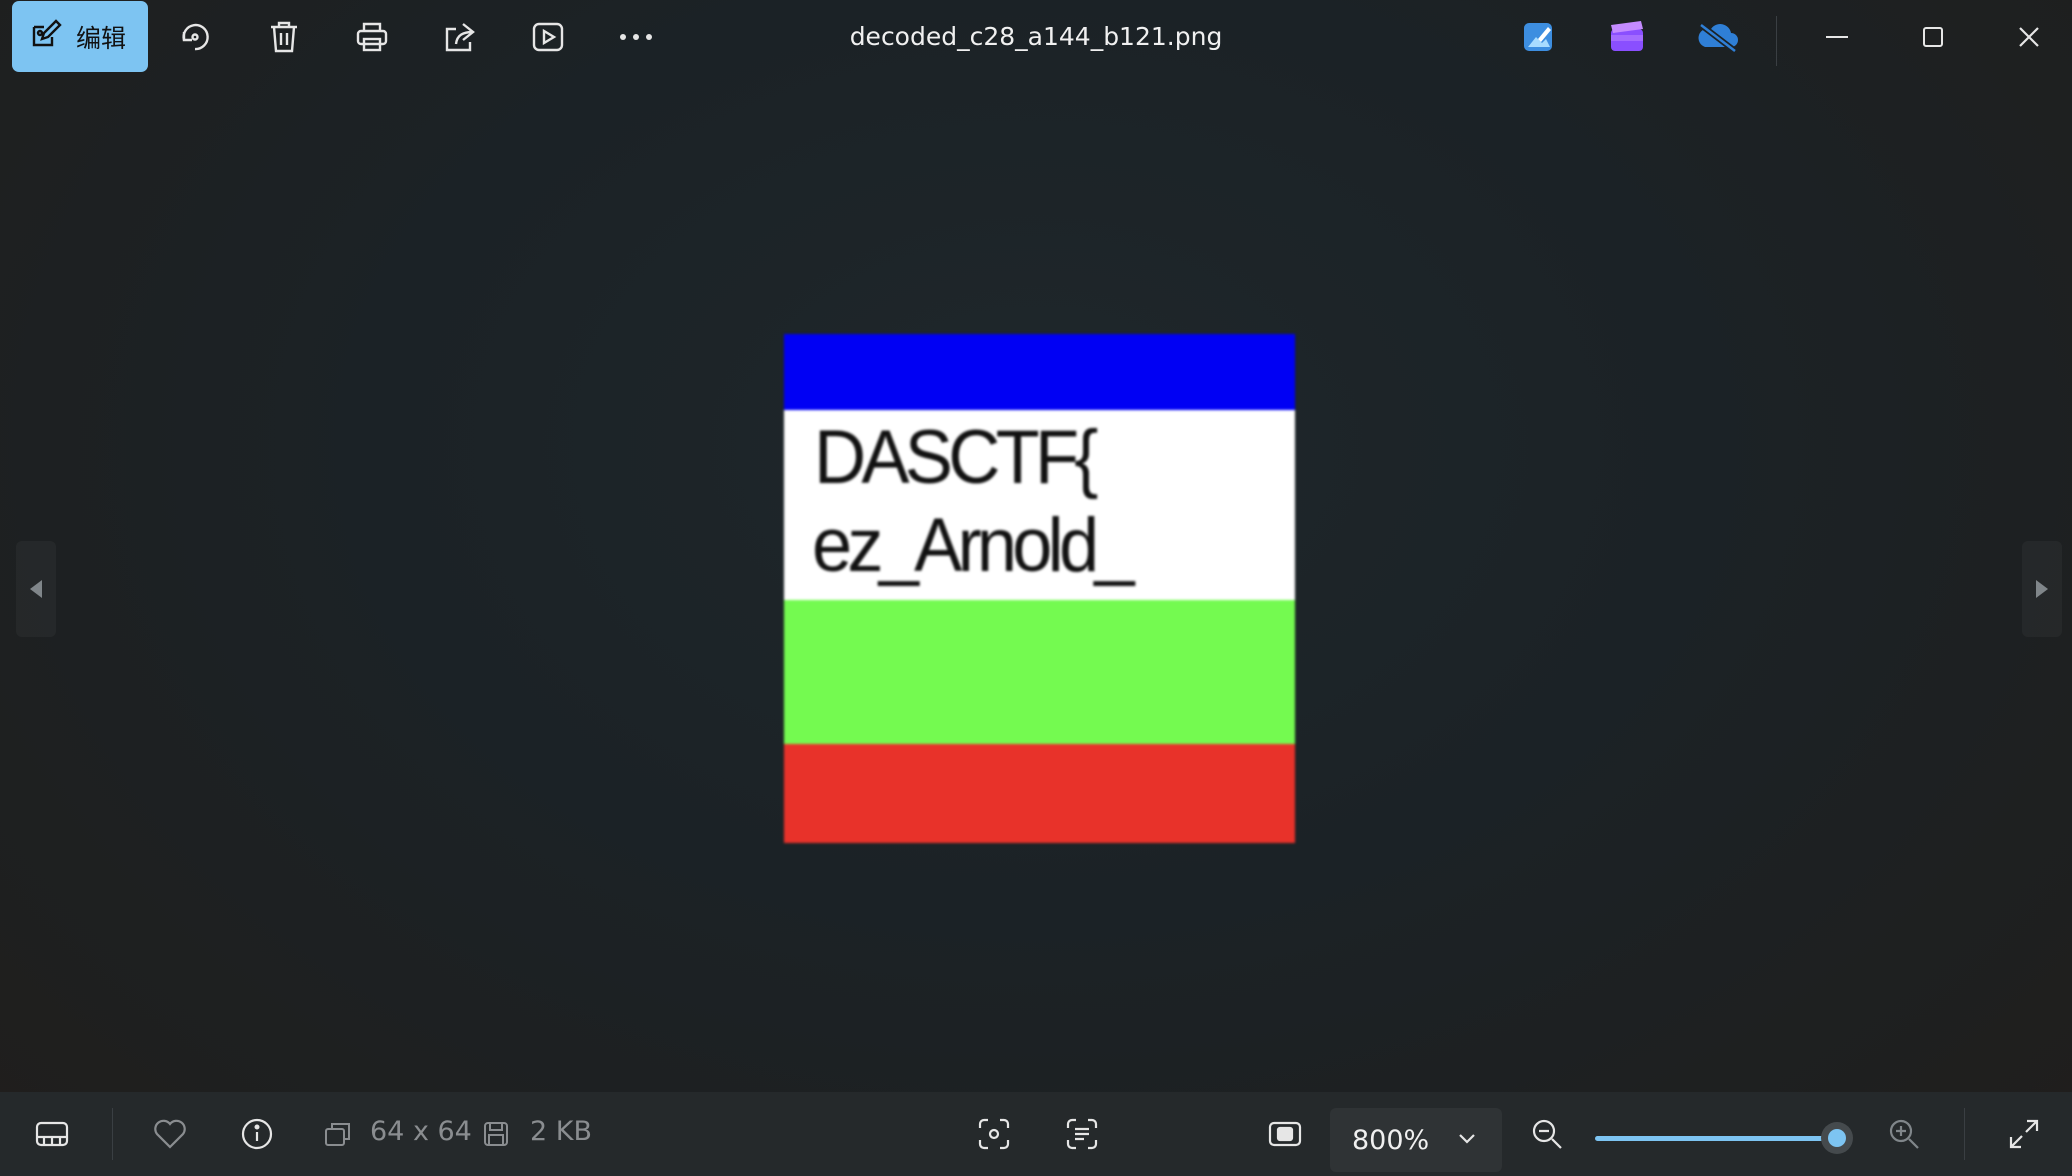 This screenshot has height=1176, width=2072. I want to click on more-icon, so click(636, 37).